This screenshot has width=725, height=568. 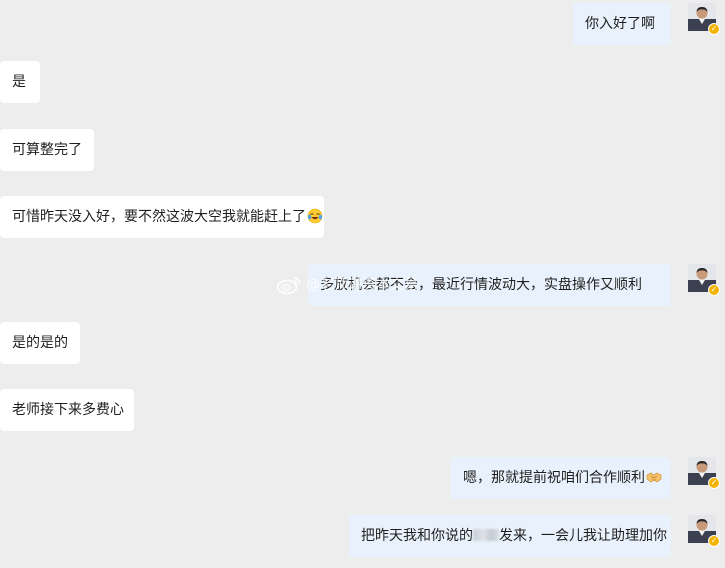 What do you see at coordinates (481, 285) in the screenshot?
I see `message-text: 多放机会都不会，最近行情波动大，实盘操作又顺利` at bounding box center [481, 285].